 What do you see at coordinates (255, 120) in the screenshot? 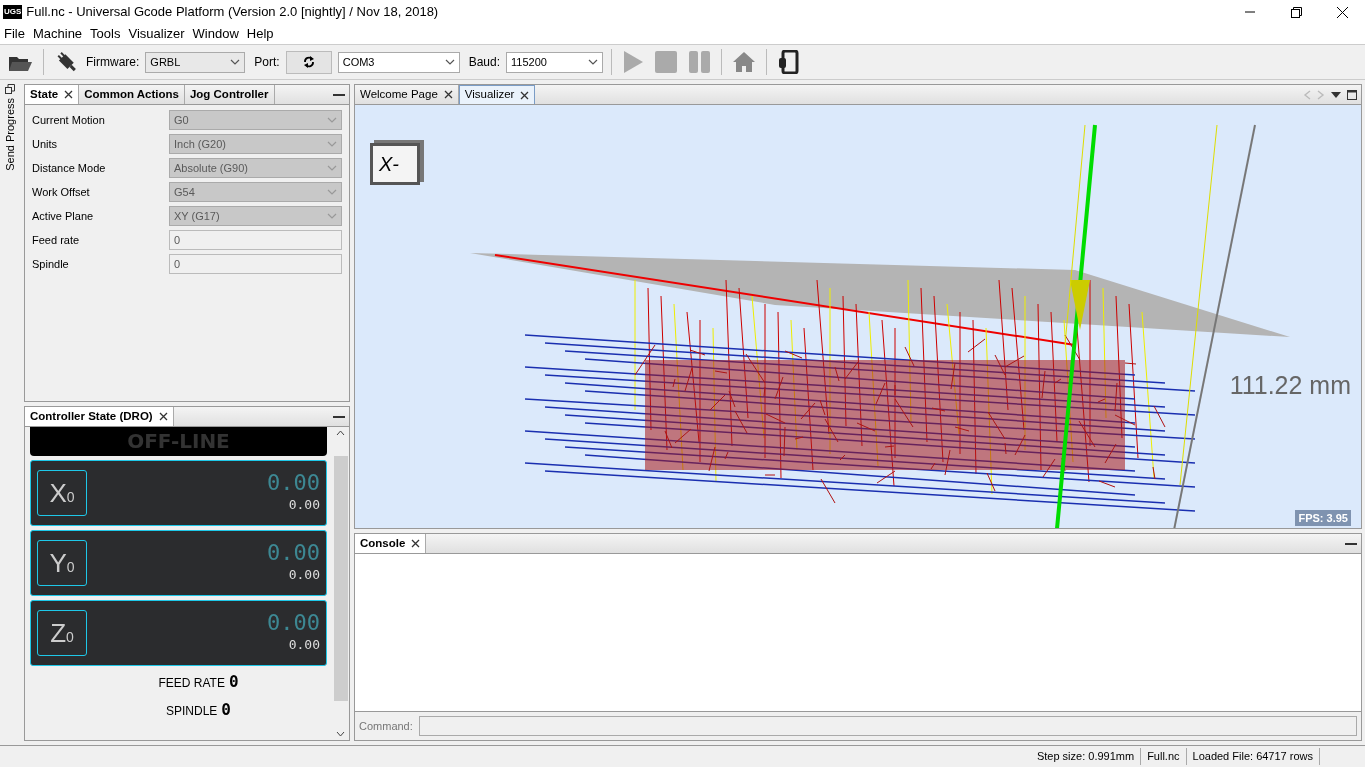
I see `dropdown-field: G0` at bounding box center [255, 120].